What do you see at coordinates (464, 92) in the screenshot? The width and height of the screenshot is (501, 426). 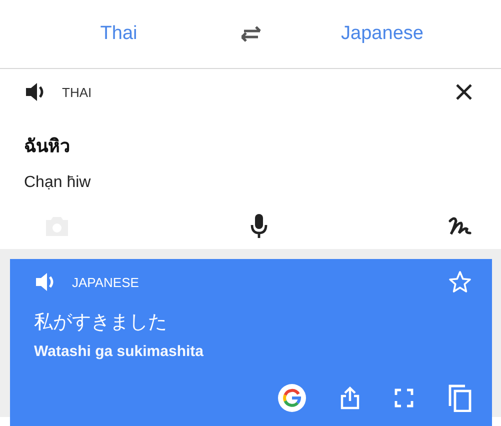 I see `close-icon` at bounding box center [464, 92].